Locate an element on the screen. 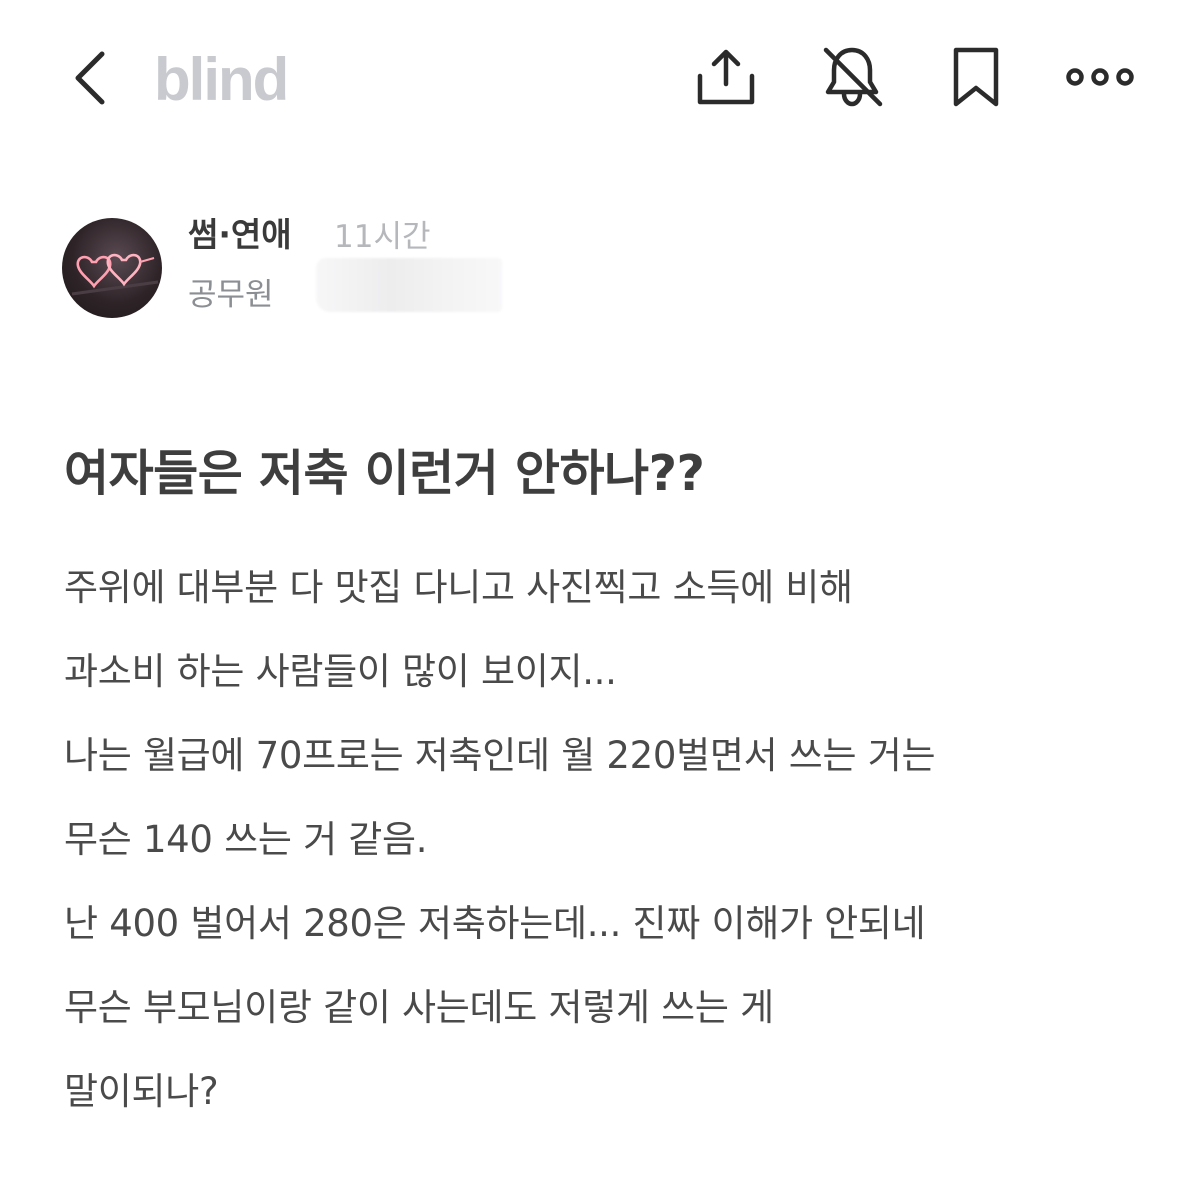 The height and width of the screenshot is (1178, 1200). post-body-line: 난 400 벌어서 280은 저축하는데... 진짜 이해가 안되네 is located at coordinates (495, 923).